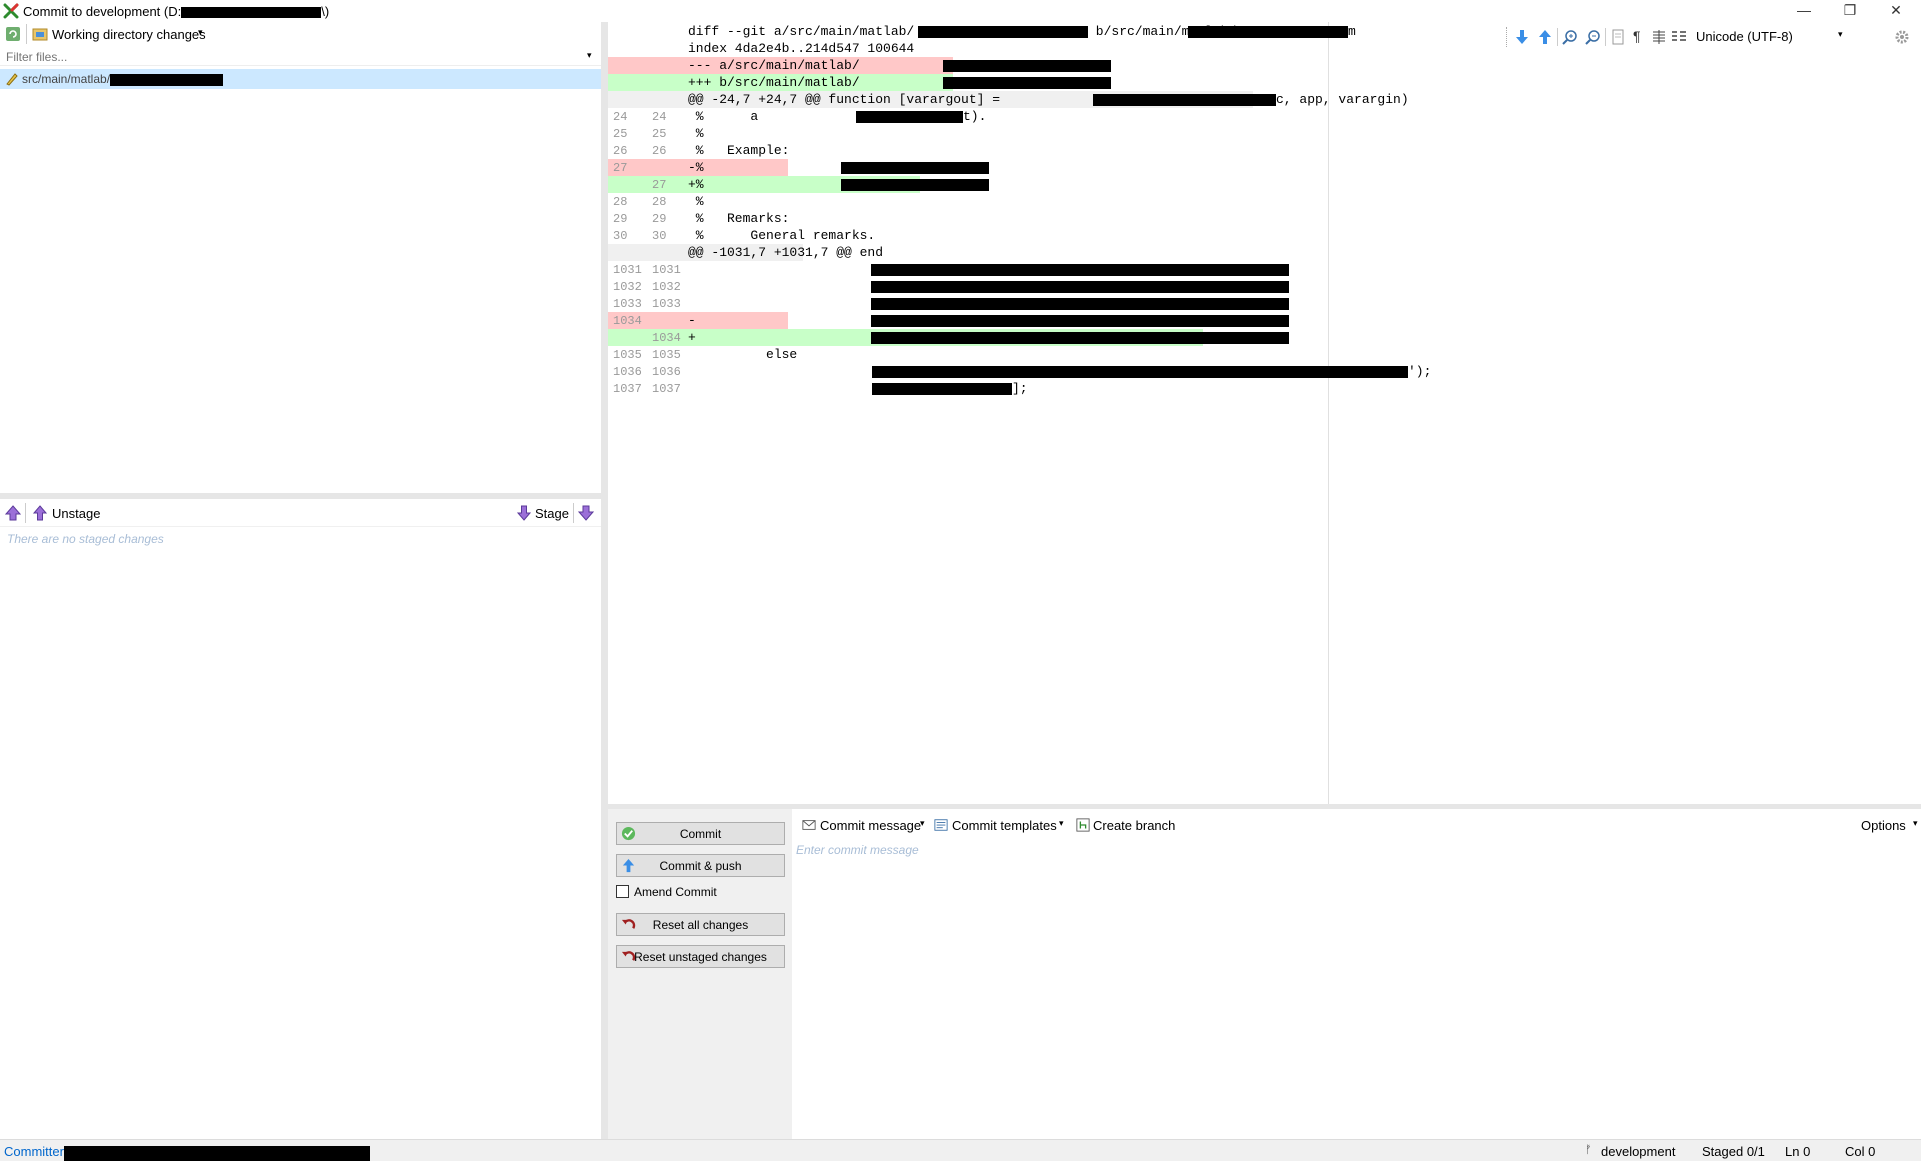 This screenshot has height=1161, width=1921. Describe the element at coordinates (644, 371) in the screenshot. I see `diff-line: 1036 1036` at that location.